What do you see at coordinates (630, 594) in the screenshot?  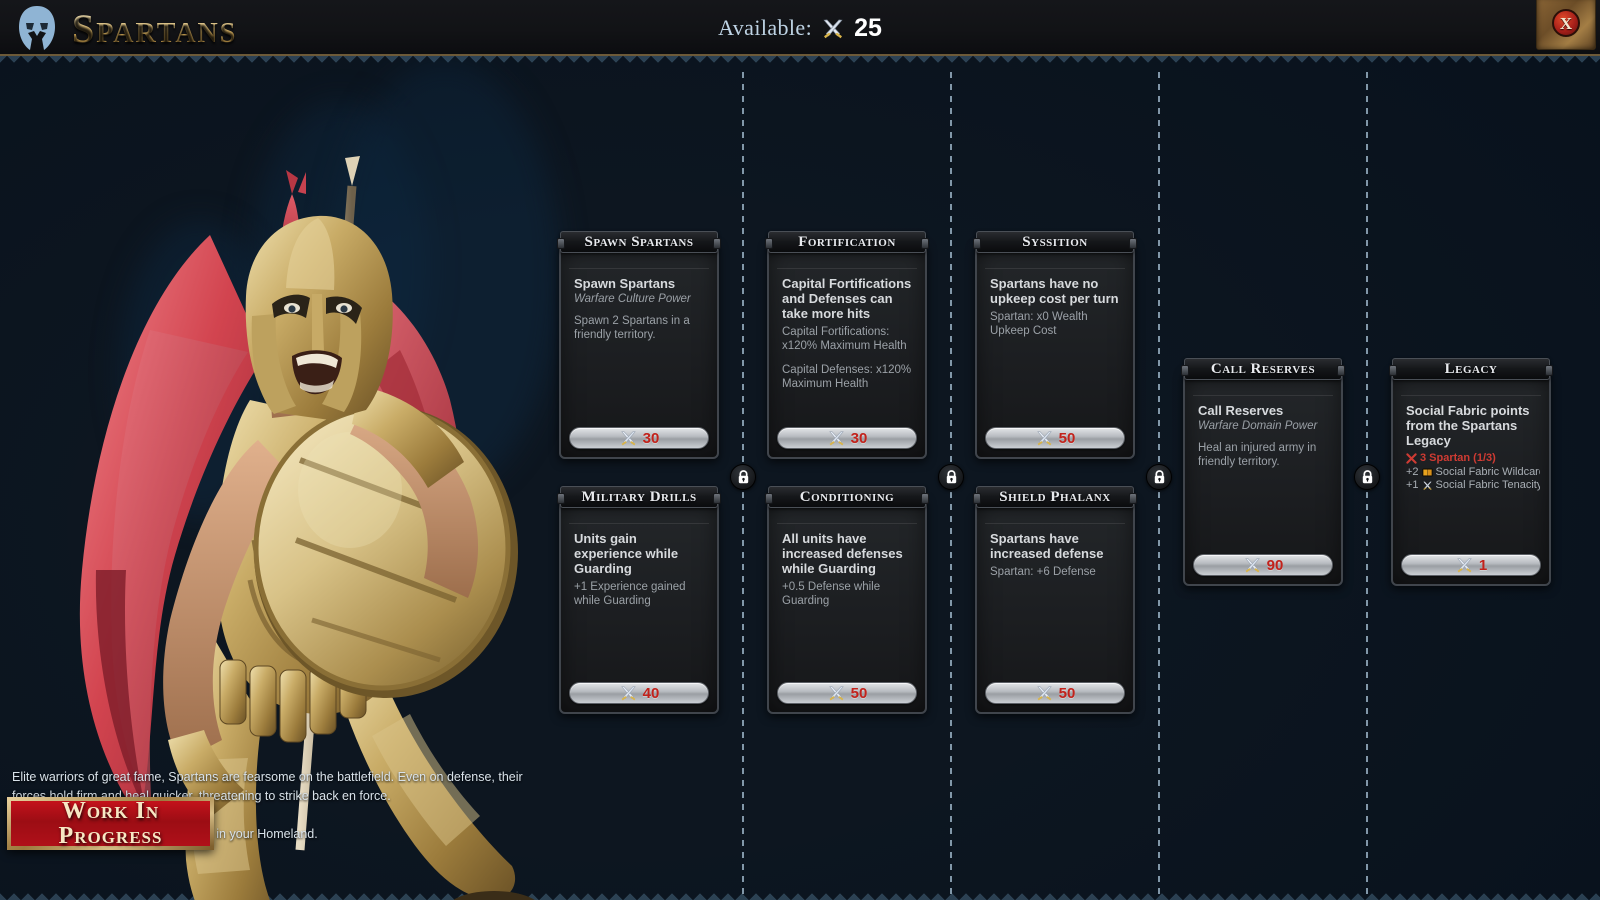 I see `card-description: +1 Experience gained while Guarding` at bounding box center [630, 594].